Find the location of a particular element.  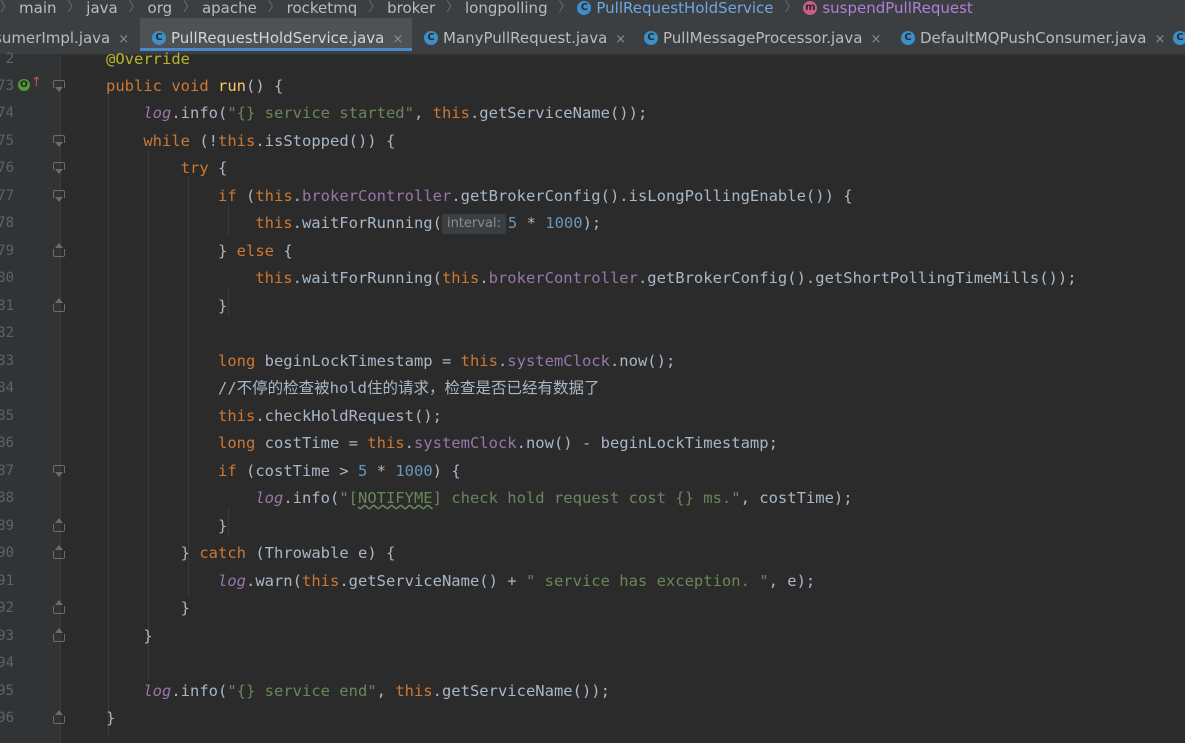

code-text: if (costTime > 5 * 1000) { is located at coordinates (339, 471).